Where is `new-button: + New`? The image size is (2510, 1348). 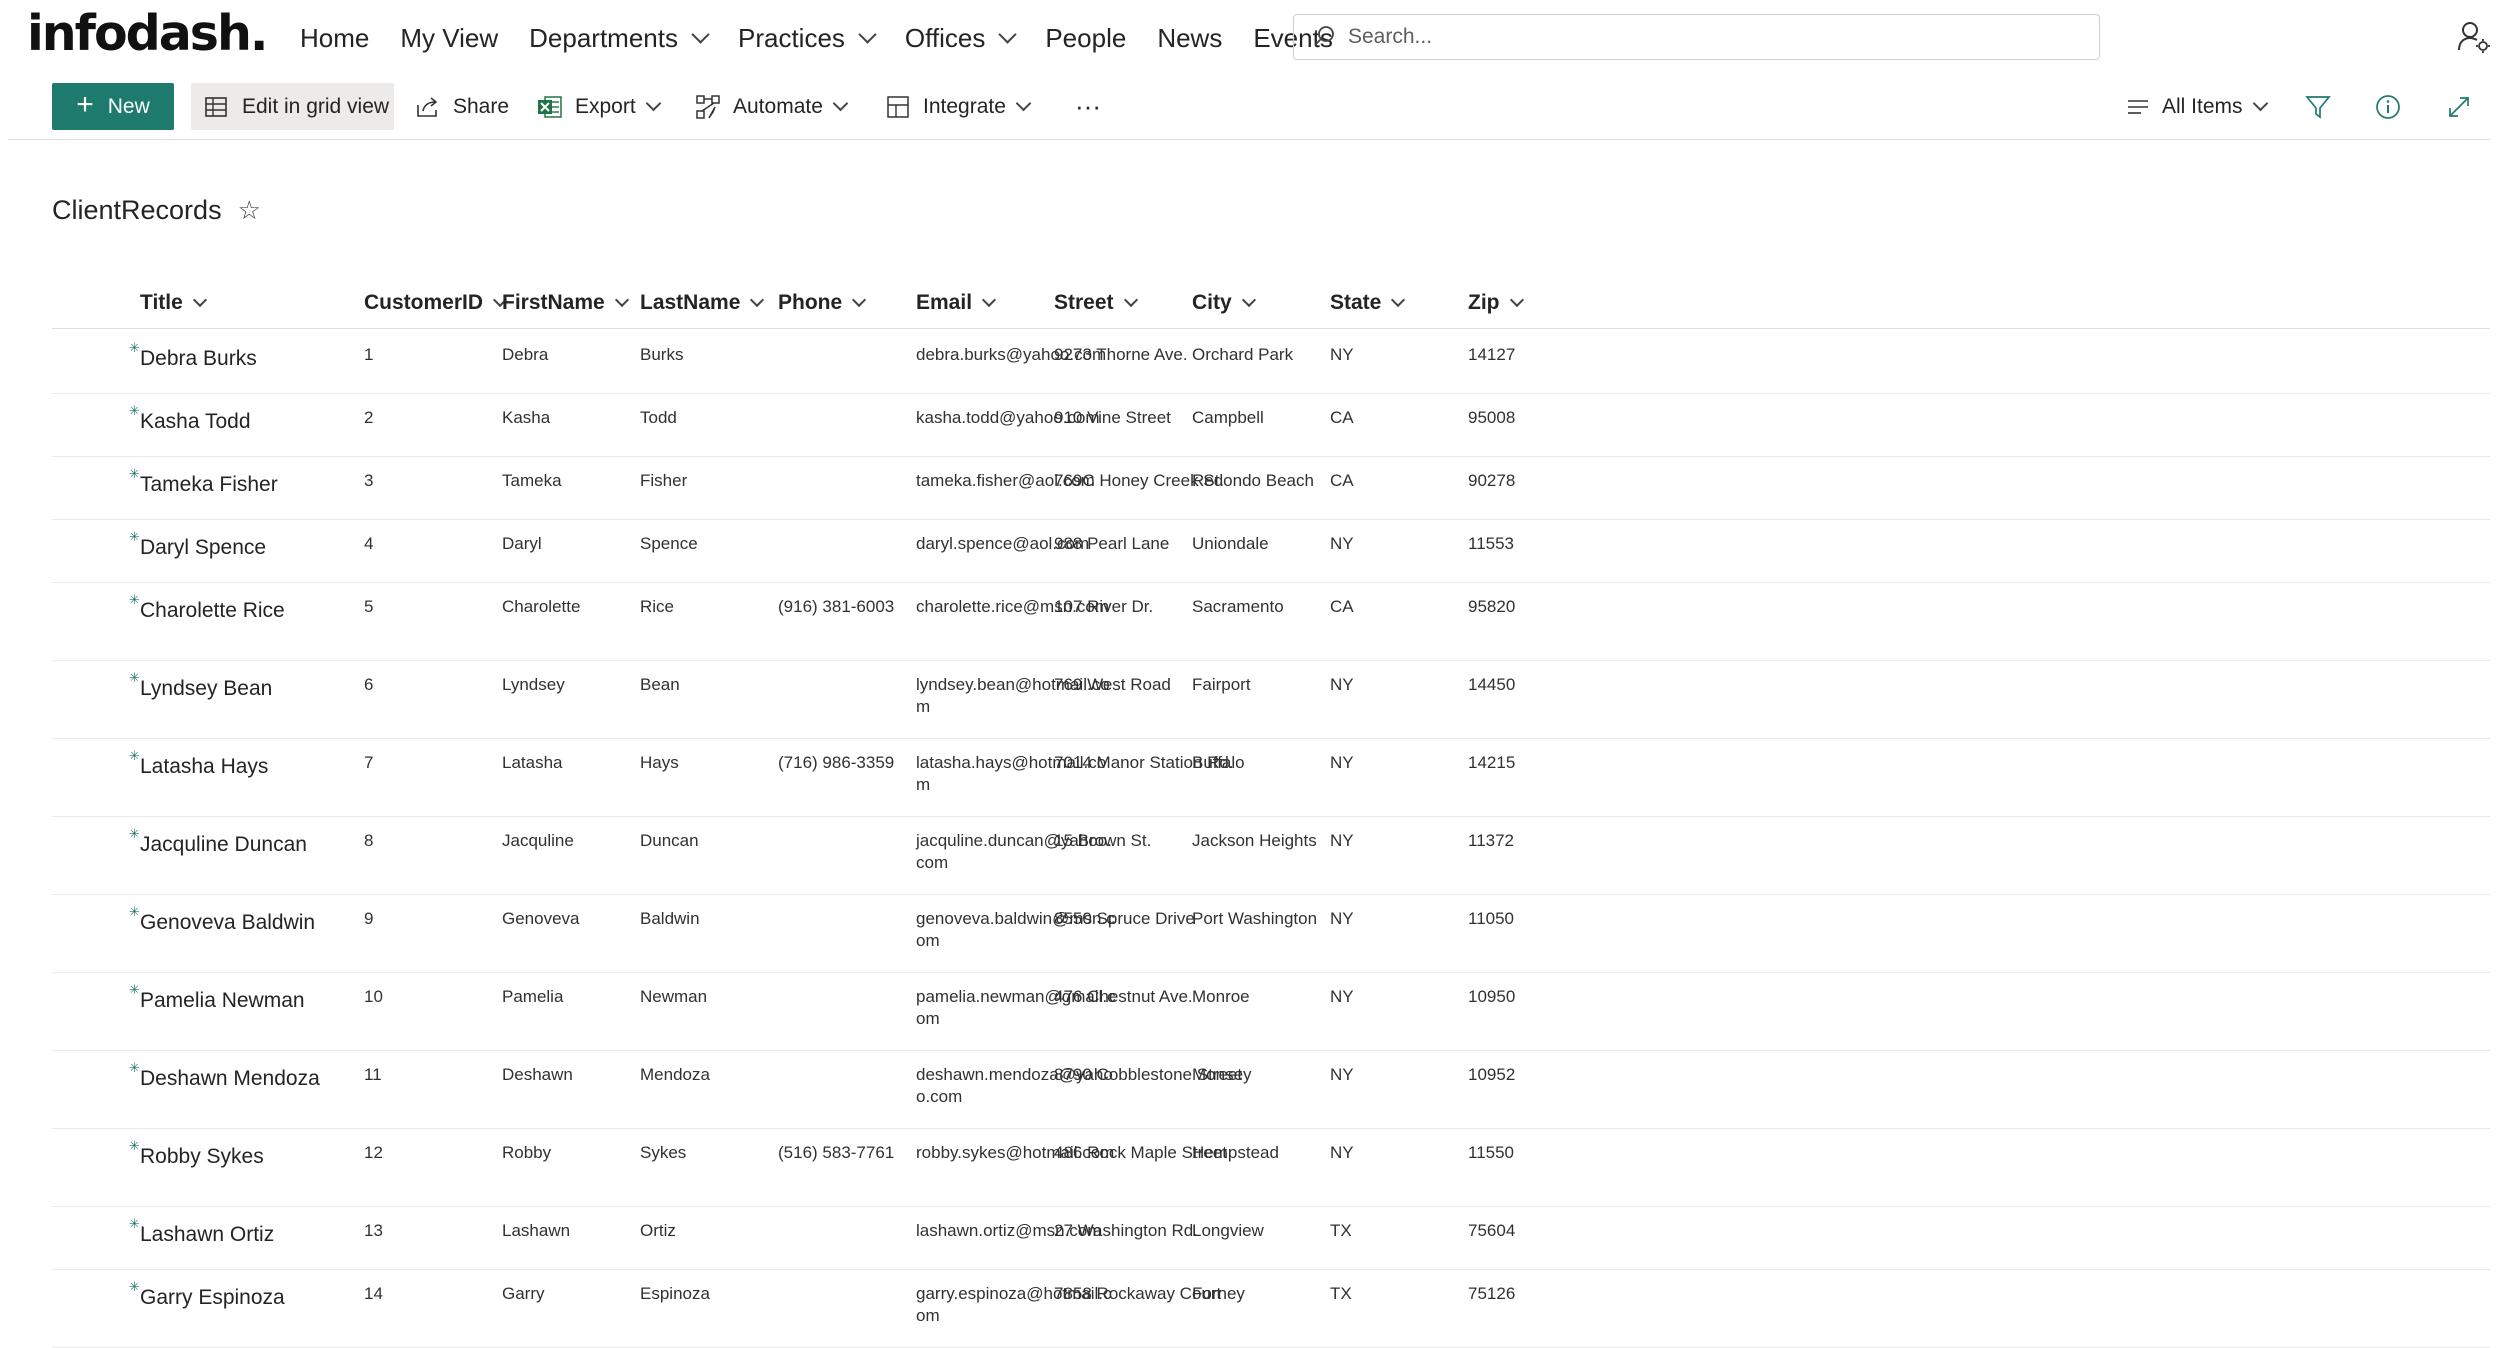 new-button: + New is located at coordinates (113, 106).